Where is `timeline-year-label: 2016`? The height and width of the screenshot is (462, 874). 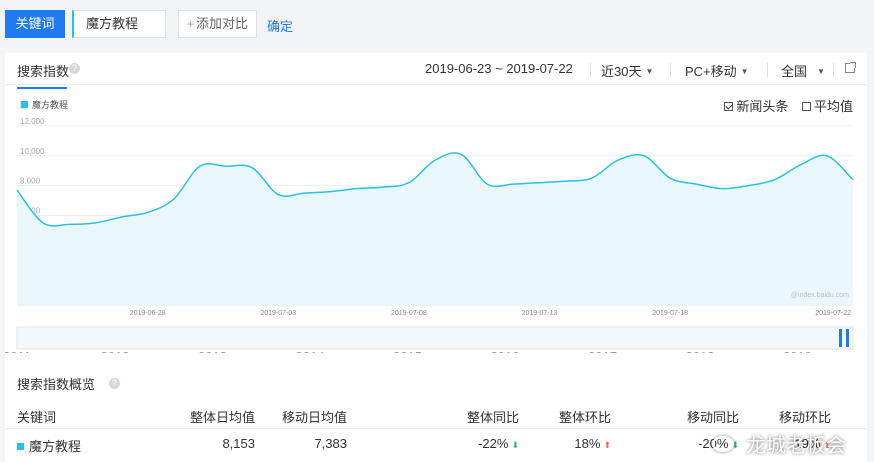
timeline-year-label: 2016 is located at coordinates (505, 351).